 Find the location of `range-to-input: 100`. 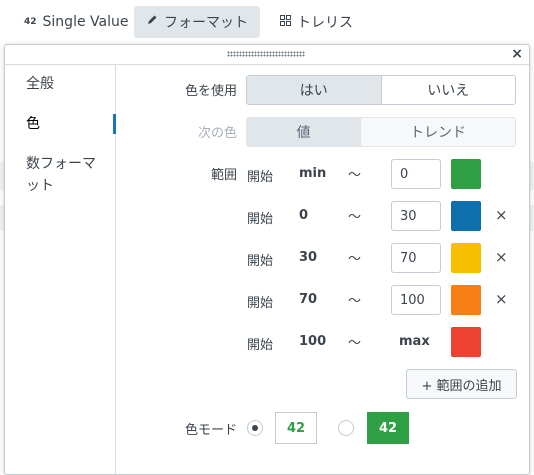

range-to-input: 100 is located at coordinates (416, 300).